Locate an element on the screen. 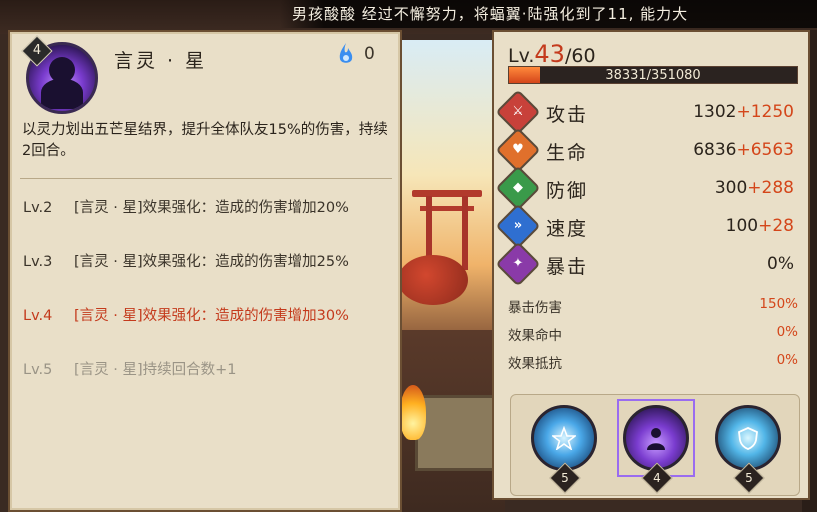 Image resolution: width=817 pixels, height=512 pixels. stat-row-crit: ✦ 暴击 0% is located at coordinates (648, 264).